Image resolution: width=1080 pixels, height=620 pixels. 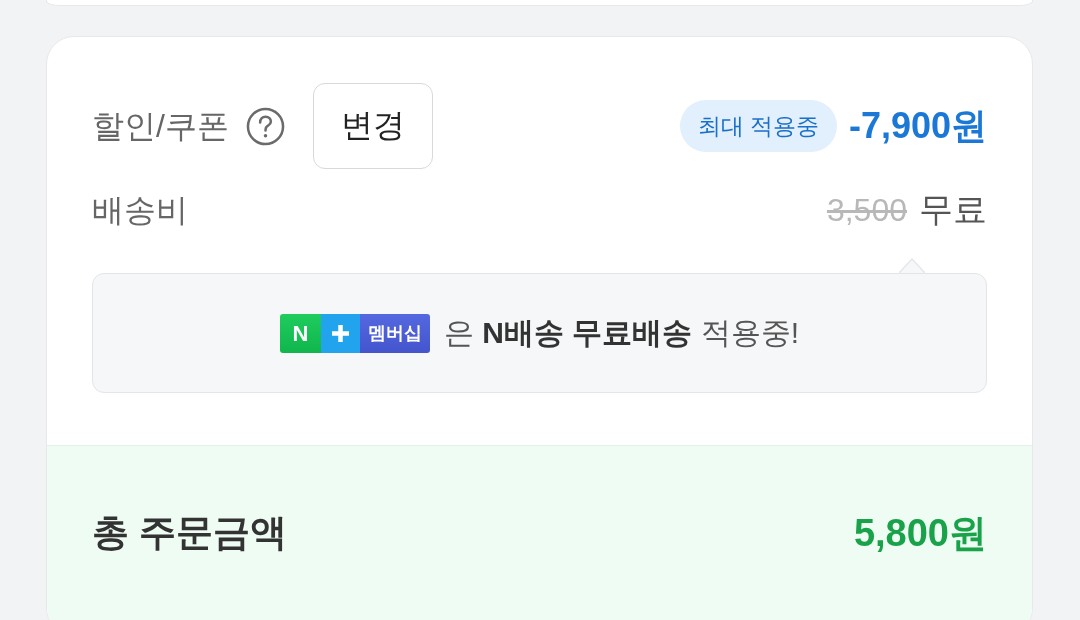 What do you see at coordinates (340, 333) in the screenshot?
I see `plus-icon` at bounding box center [340, 333].